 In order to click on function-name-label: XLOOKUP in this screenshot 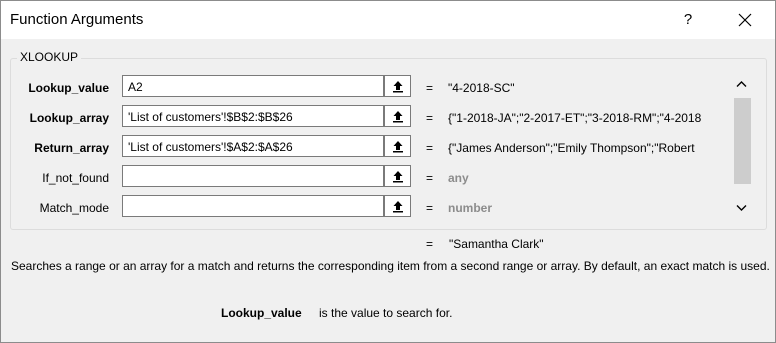, I will do `click(49, 57)`.